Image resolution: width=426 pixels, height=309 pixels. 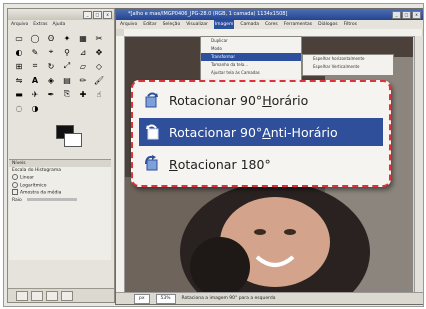 What do you see at coordinates (60, 185) in the screenshot?
I see `log-option: Logarítmico` at bounding box center [60, 185].